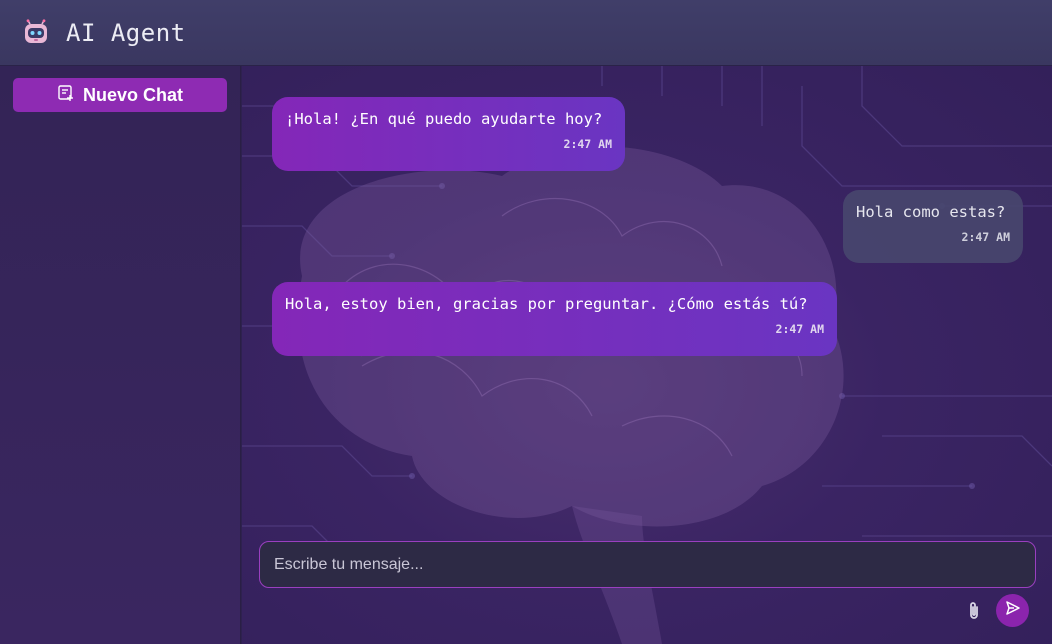 This screenshot has width=1052, height=644. What do you see at coordinates (132, 94) in the screenshot?
I see `new-chat-label: Nuevo Chat` at bounding box center [132, 94].